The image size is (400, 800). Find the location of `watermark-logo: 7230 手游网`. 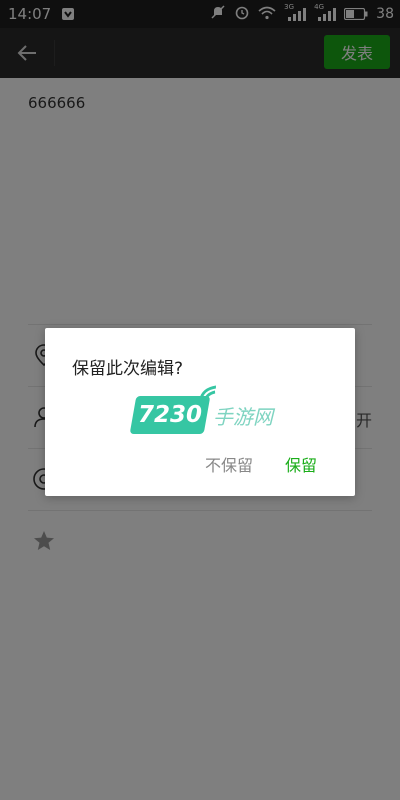

watermark-logo: 7230 手游网 is located at coordinates (201, 409).